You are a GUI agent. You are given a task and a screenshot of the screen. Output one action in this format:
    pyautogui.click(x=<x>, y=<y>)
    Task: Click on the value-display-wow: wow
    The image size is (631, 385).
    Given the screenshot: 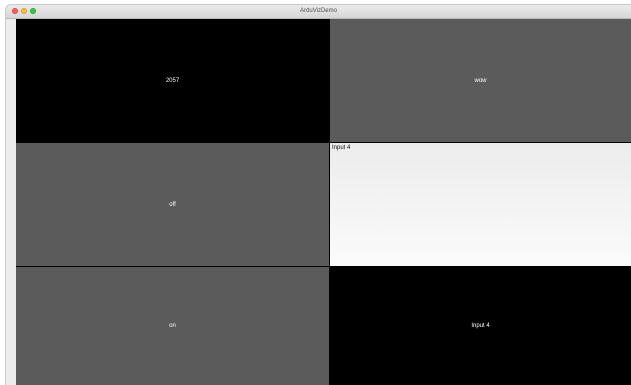 What is the action you would take?
    pyautogui.click(x=480, y=80)
    